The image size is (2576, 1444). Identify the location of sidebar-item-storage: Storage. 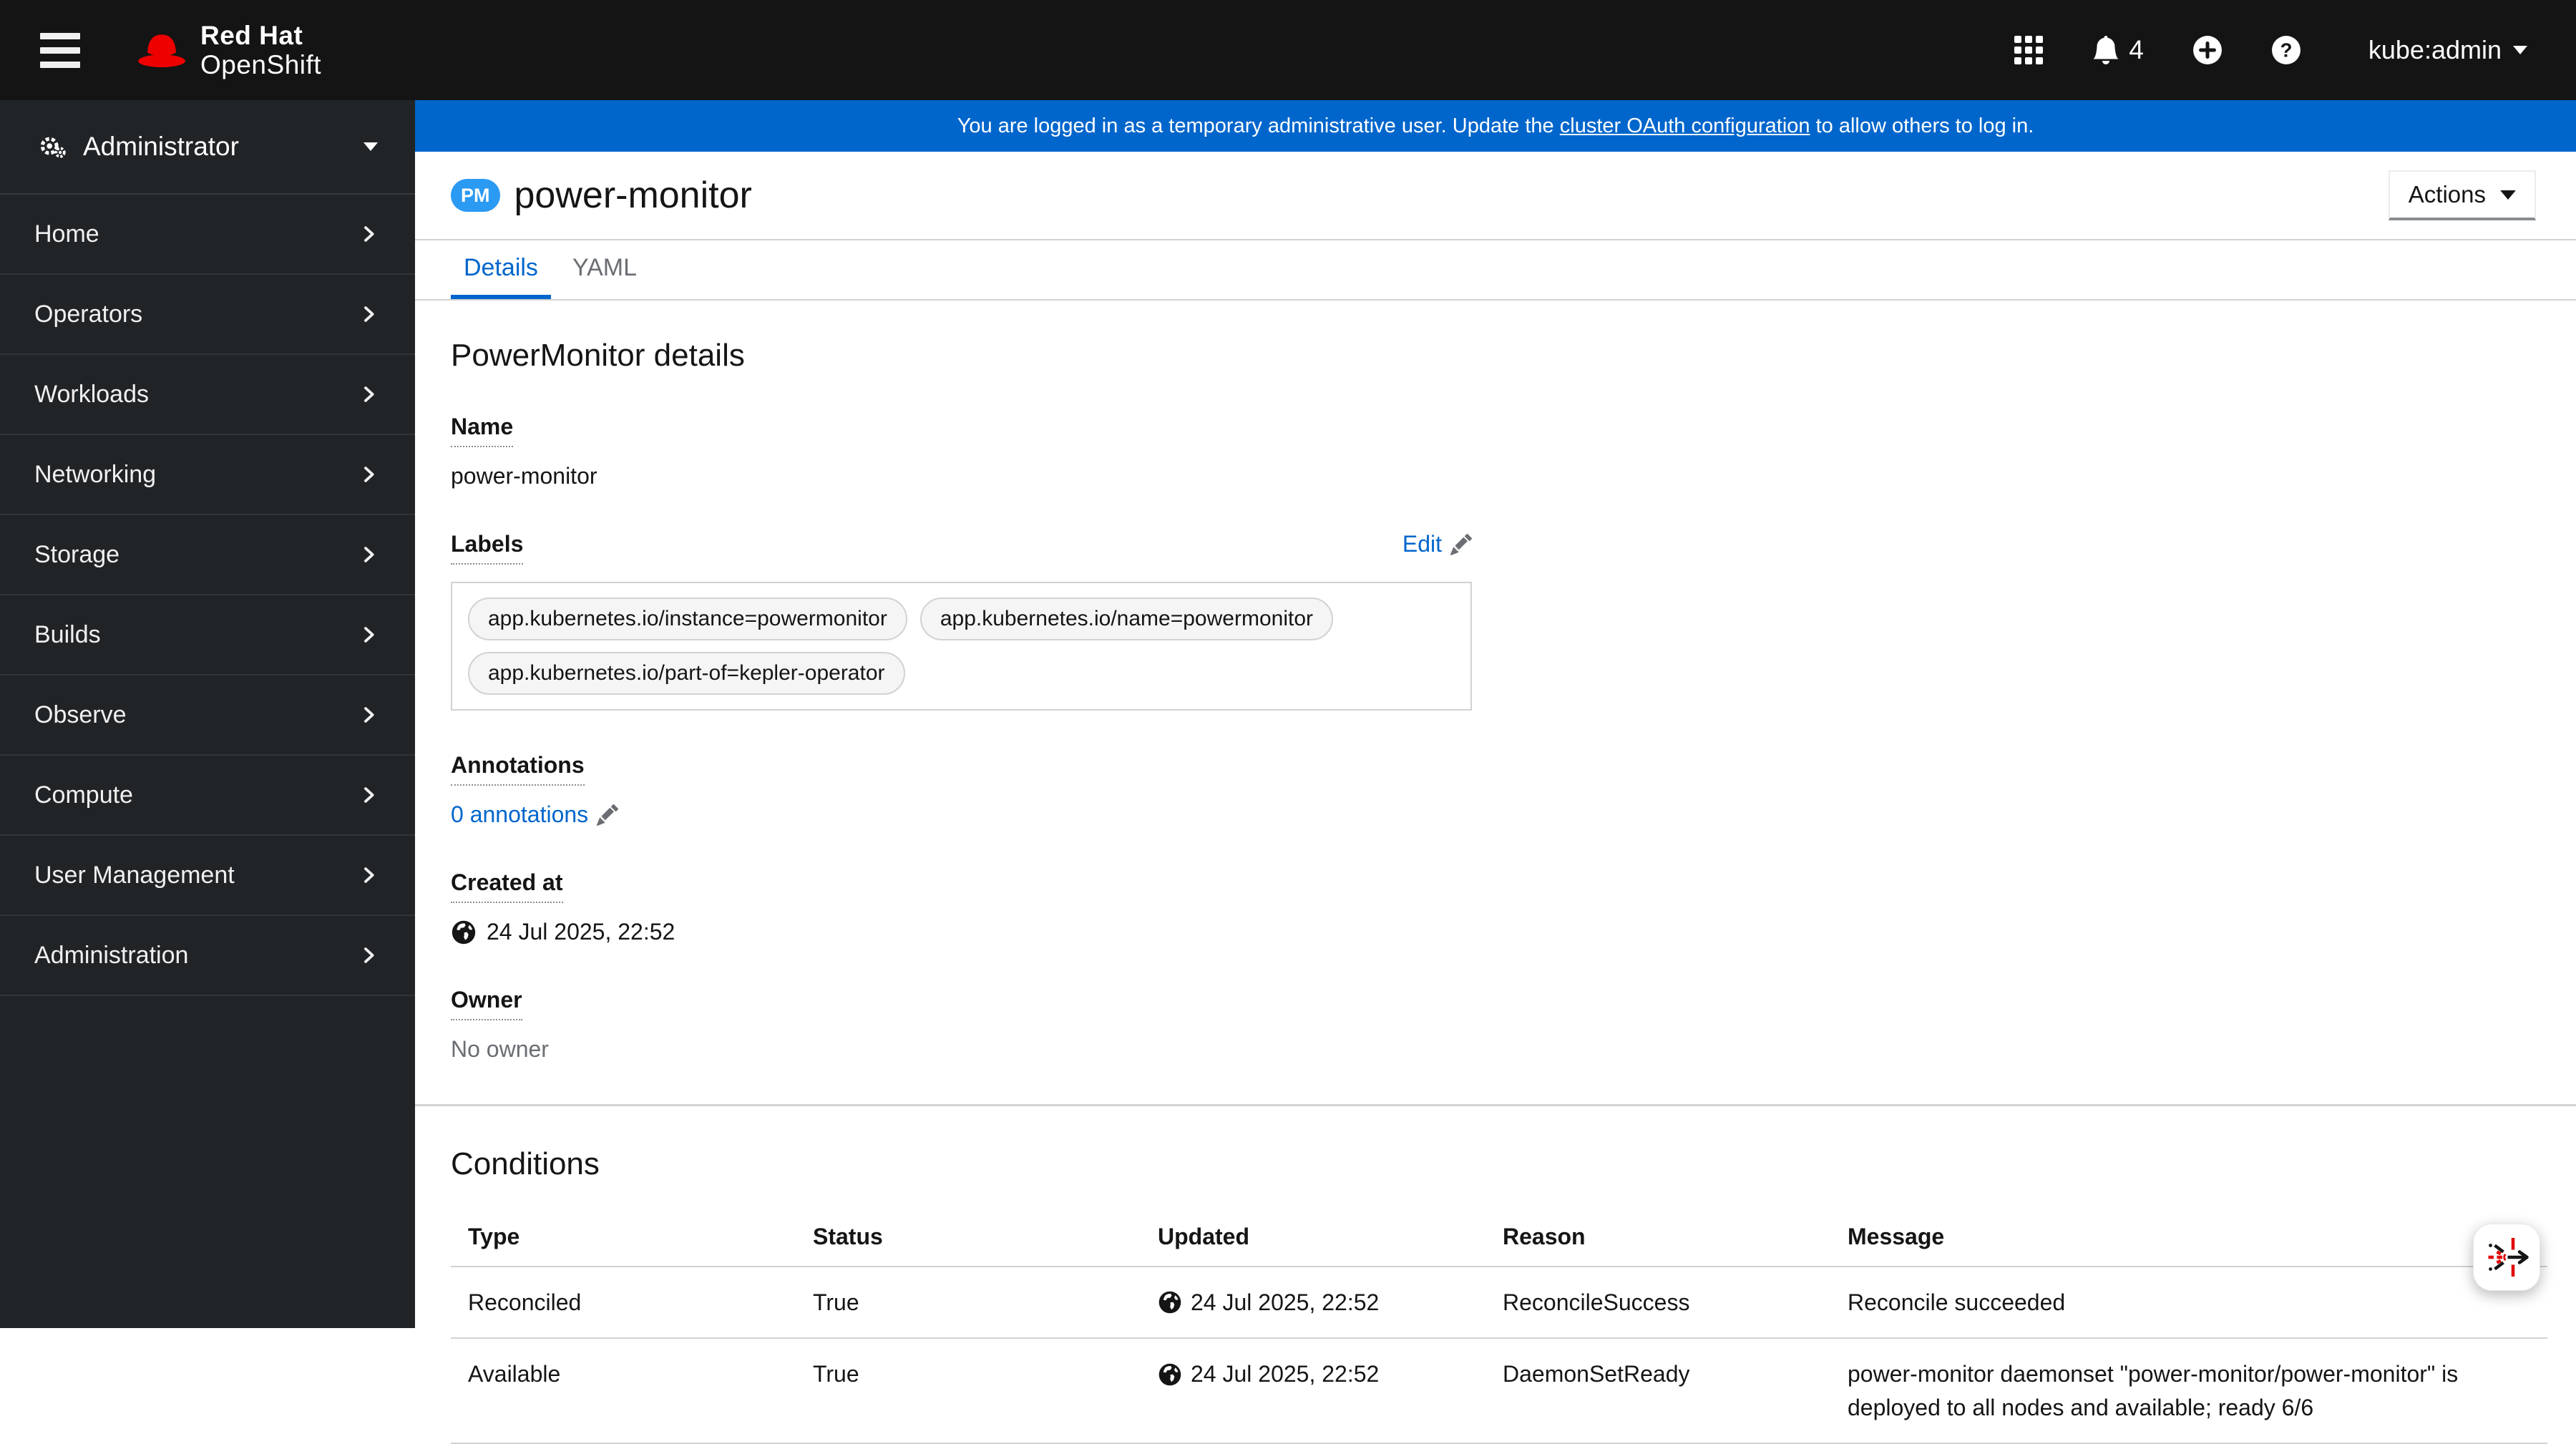
(208, 555).